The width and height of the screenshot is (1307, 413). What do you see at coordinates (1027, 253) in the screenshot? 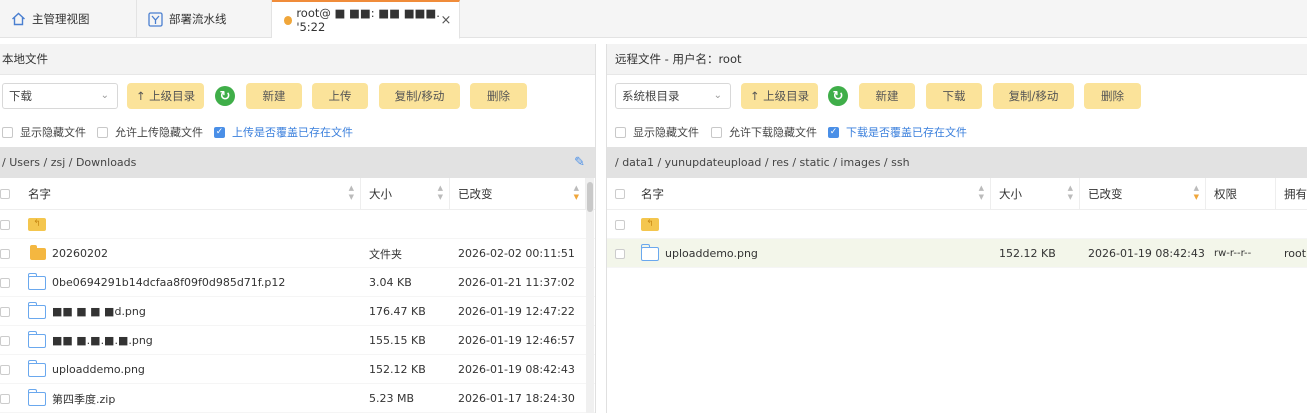
I see `file-size: 152.12 KB` at bounding box center [1027, 253].